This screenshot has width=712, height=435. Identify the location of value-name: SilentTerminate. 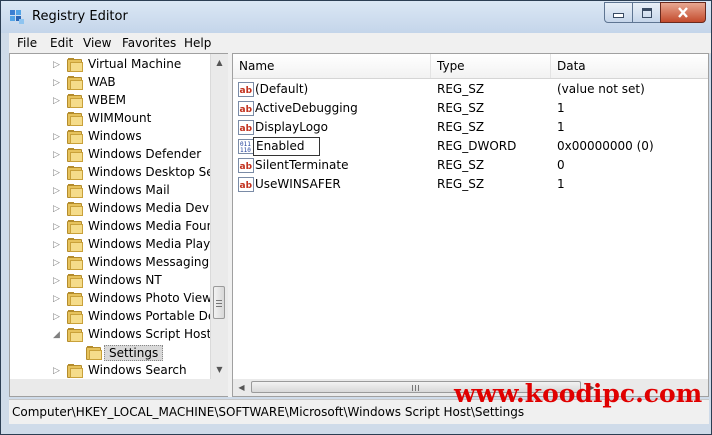
(302, 165).